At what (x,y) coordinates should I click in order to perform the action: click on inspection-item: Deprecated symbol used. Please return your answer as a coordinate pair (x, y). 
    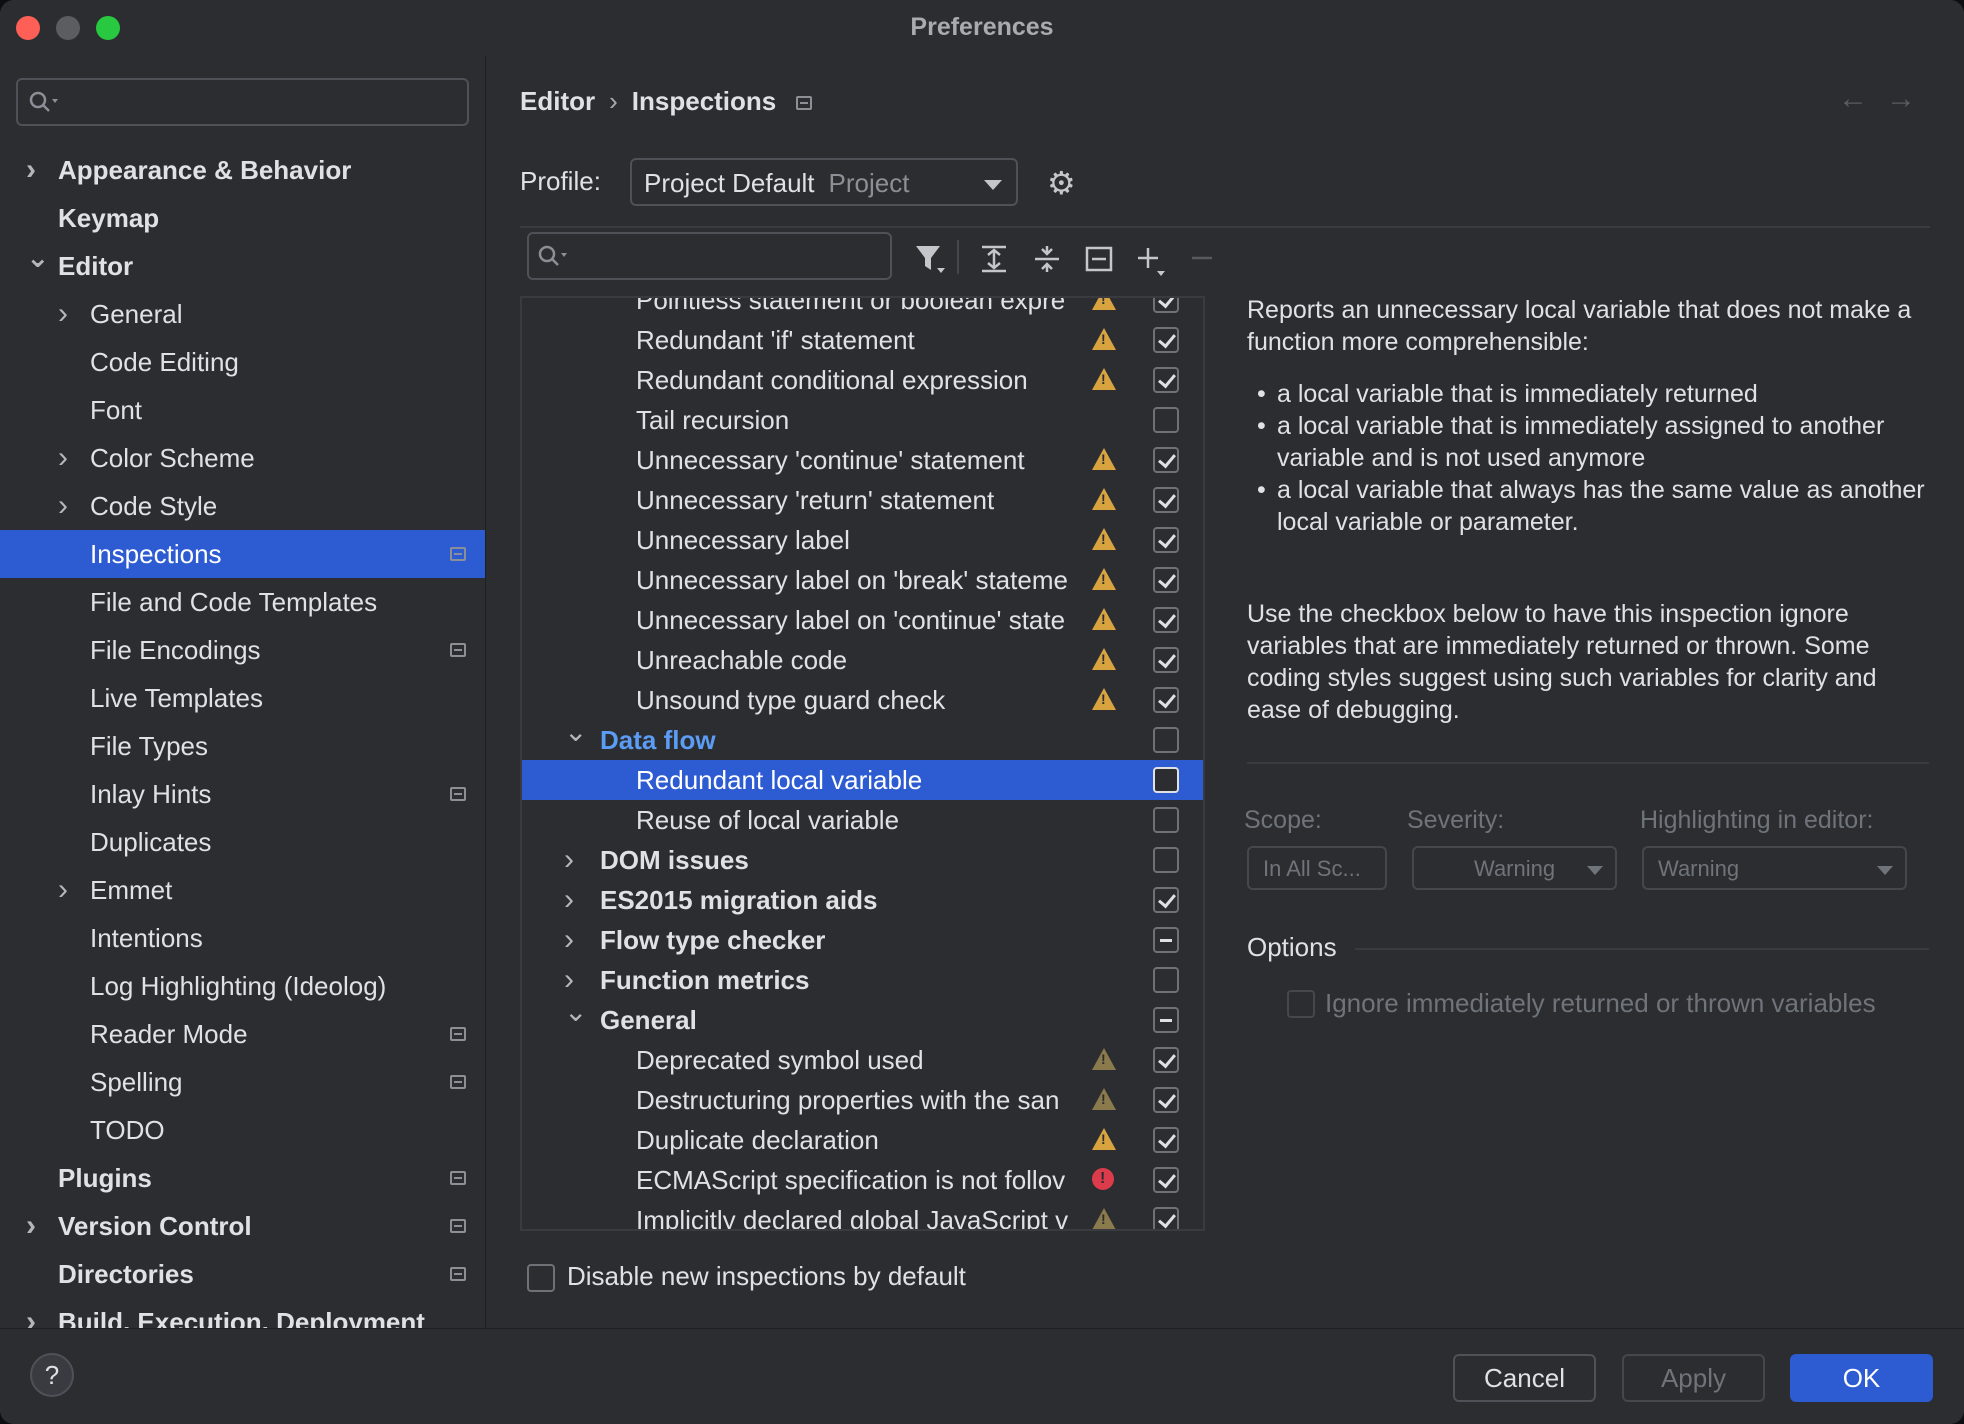
    Looking at the image, I should click on (862, 1060).